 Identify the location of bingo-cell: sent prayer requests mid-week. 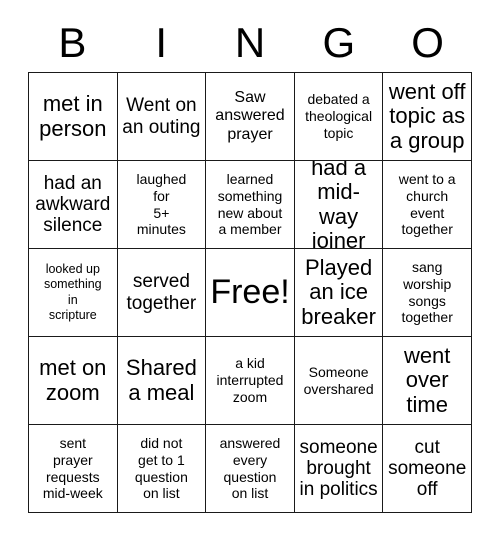
(73, 469).